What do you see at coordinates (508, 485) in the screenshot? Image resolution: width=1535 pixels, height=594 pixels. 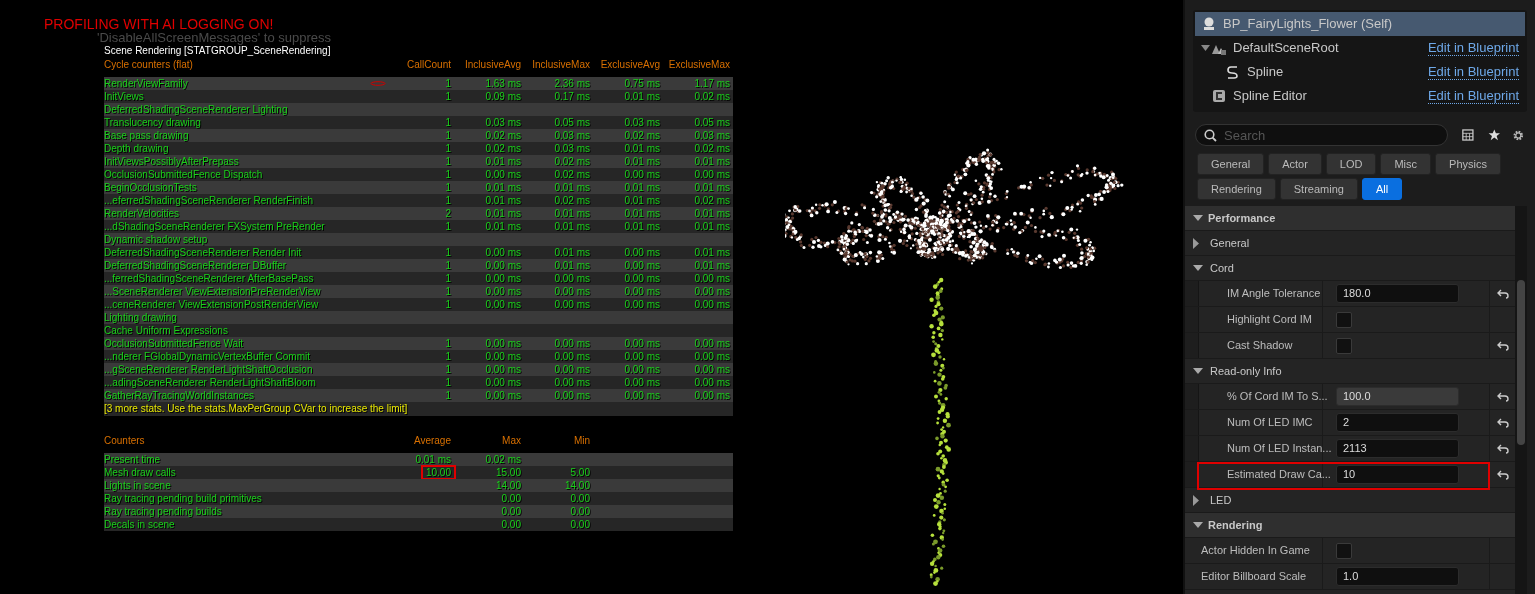 I see `counter-value: 14.00` at bounding box center [508, 485].